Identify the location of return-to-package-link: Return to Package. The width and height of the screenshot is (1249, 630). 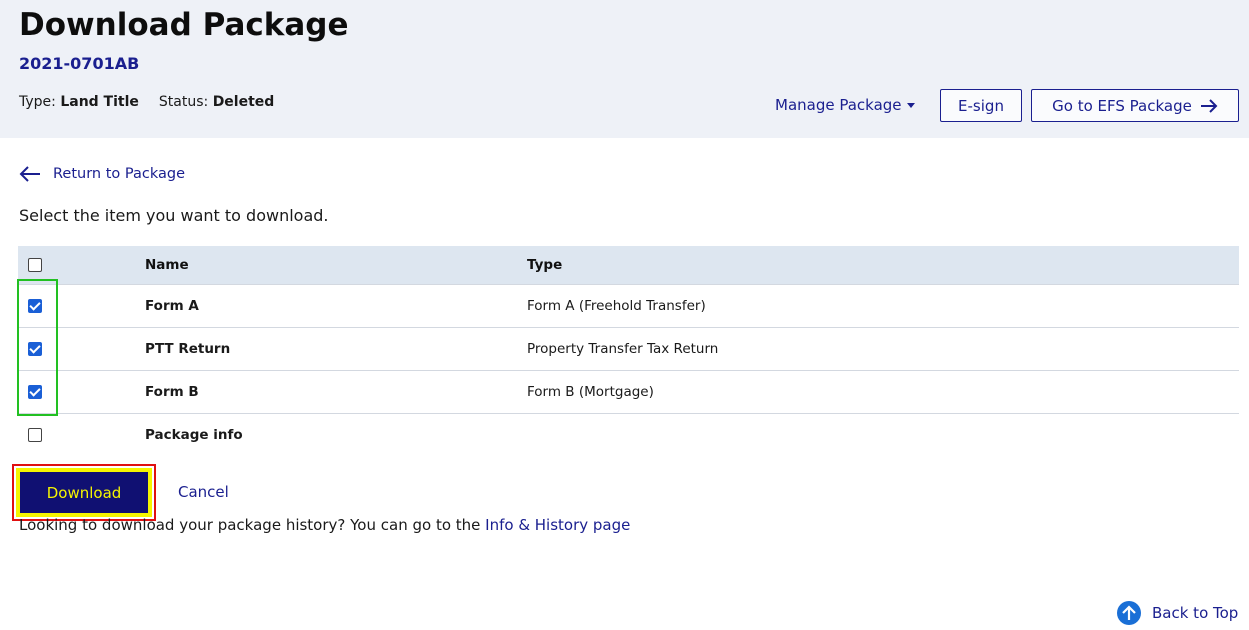
(102, 174).